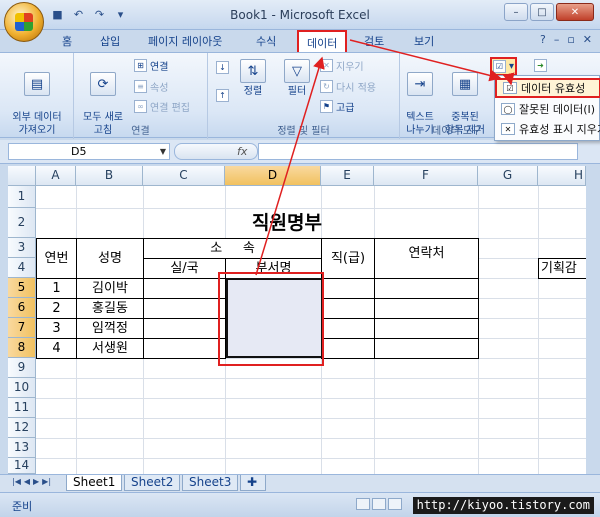 Image resolution: width=600 pixels, height=517 pixels. I want to click on row-header-5: 5, so click(22, 288).